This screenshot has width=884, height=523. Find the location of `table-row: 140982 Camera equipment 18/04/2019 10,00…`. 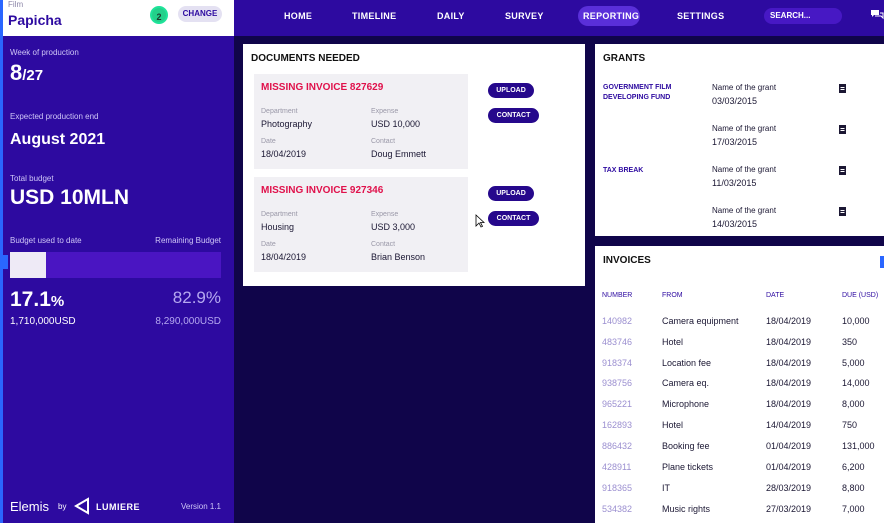

table-row: 140982 Camera equipment 18/04/2019 10,00… is located at coordinates (739, 324).